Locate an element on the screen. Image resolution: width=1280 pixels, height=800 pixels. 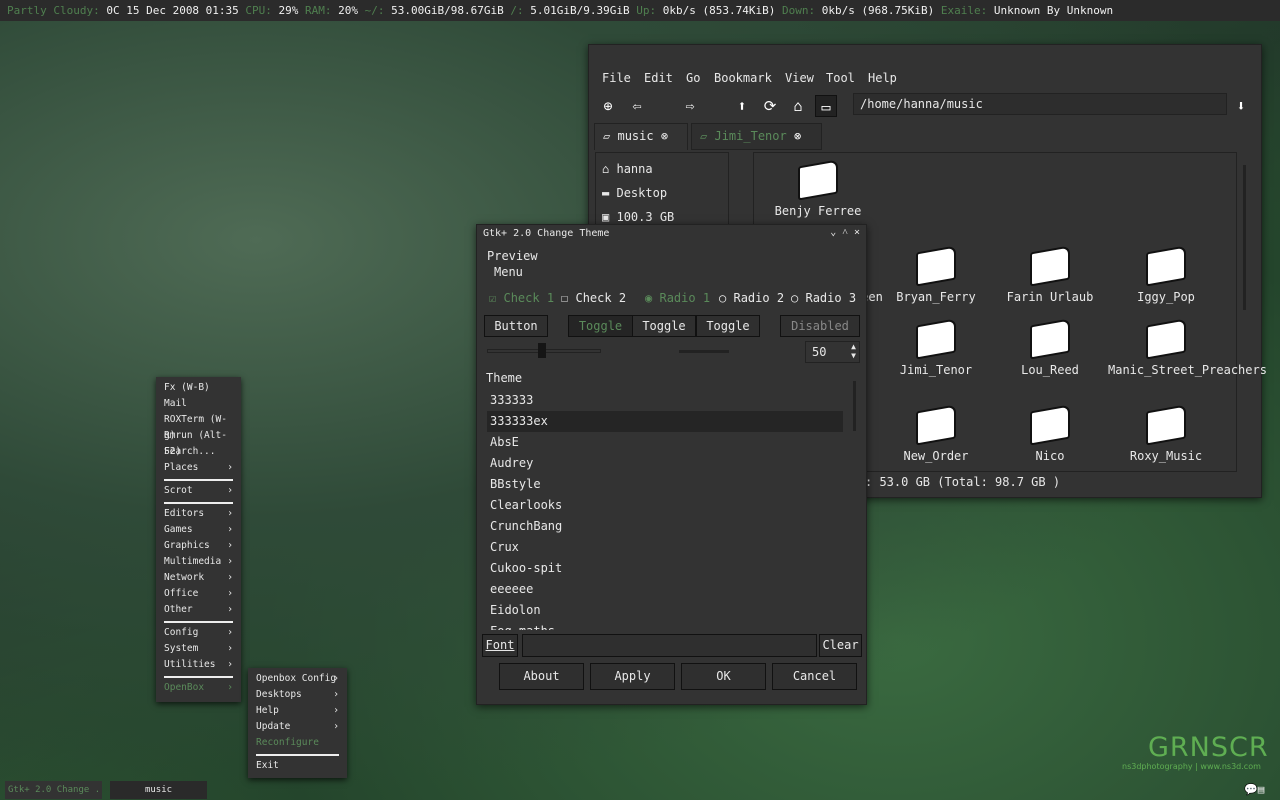
maximize-icon: ˄ is located at coordinates (845, 232).